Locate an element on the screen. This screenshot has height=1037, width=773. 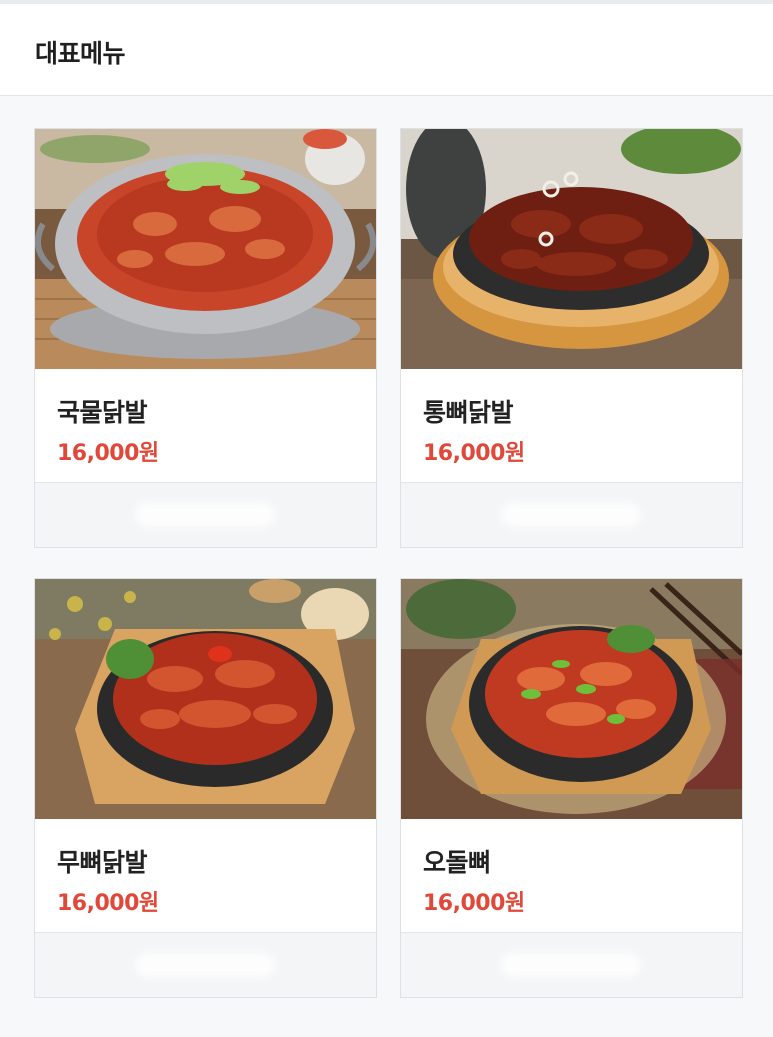
menu-name: 오돌뼈 is located at coordinates (457, 862).